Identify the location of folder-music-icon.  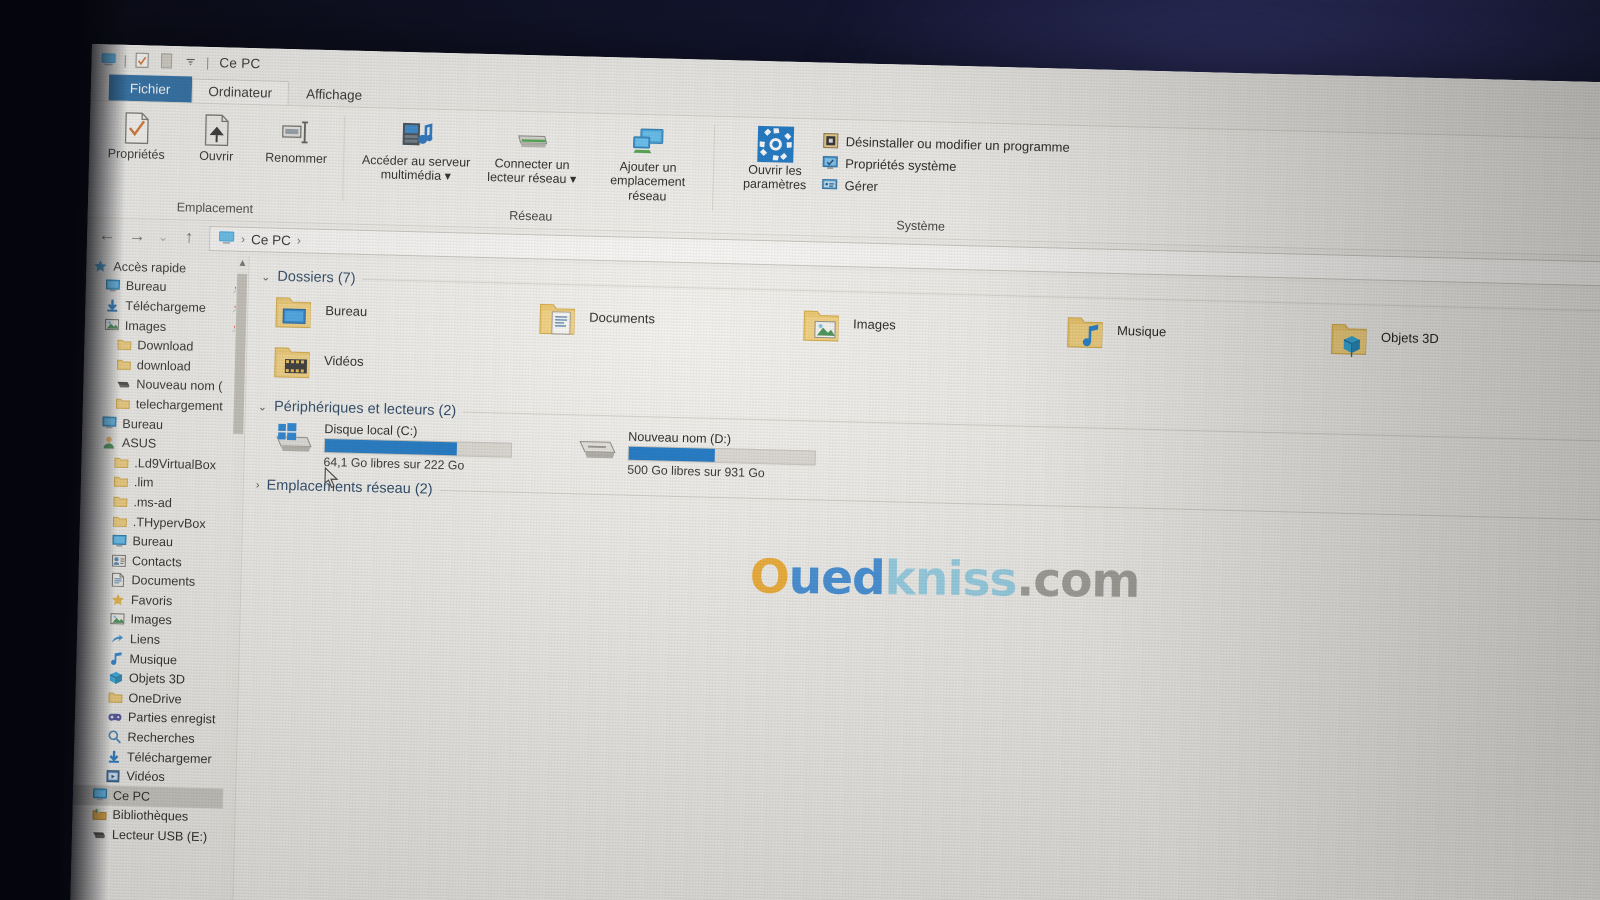
(1087, 332).